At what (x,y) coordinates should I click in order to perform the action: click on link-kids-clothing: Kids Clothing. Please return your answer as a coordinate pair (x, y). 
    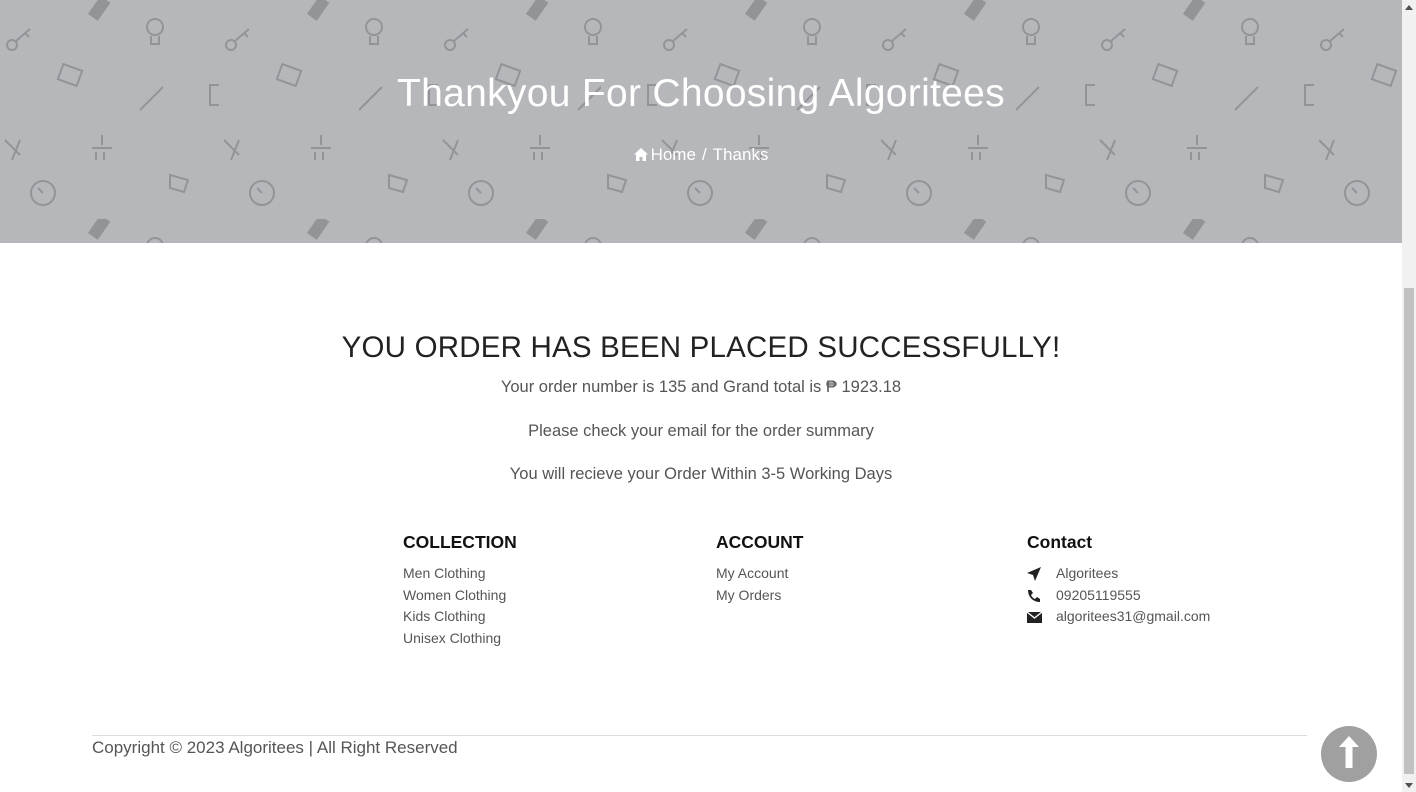
    Looking at the image, I should click on (460, 617).